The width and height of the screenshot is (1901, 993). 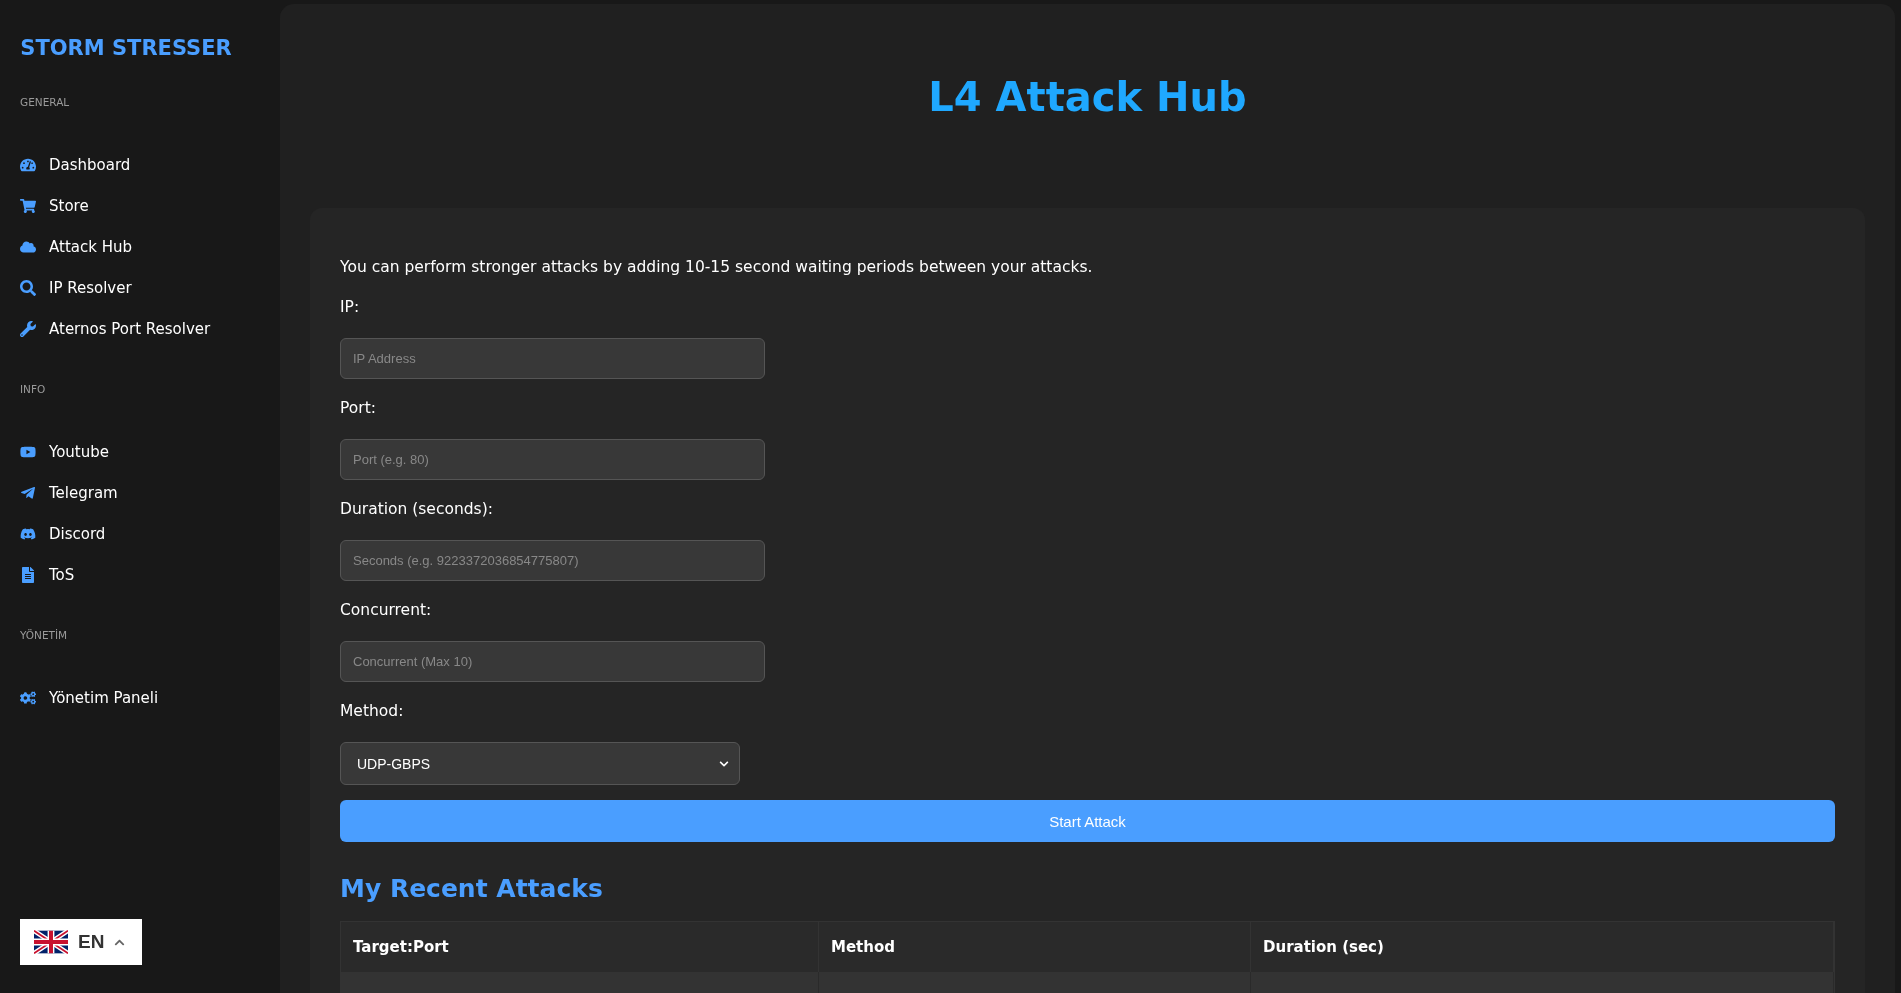 I want to click on nav-item: Discord, so click(x=126, y=533).